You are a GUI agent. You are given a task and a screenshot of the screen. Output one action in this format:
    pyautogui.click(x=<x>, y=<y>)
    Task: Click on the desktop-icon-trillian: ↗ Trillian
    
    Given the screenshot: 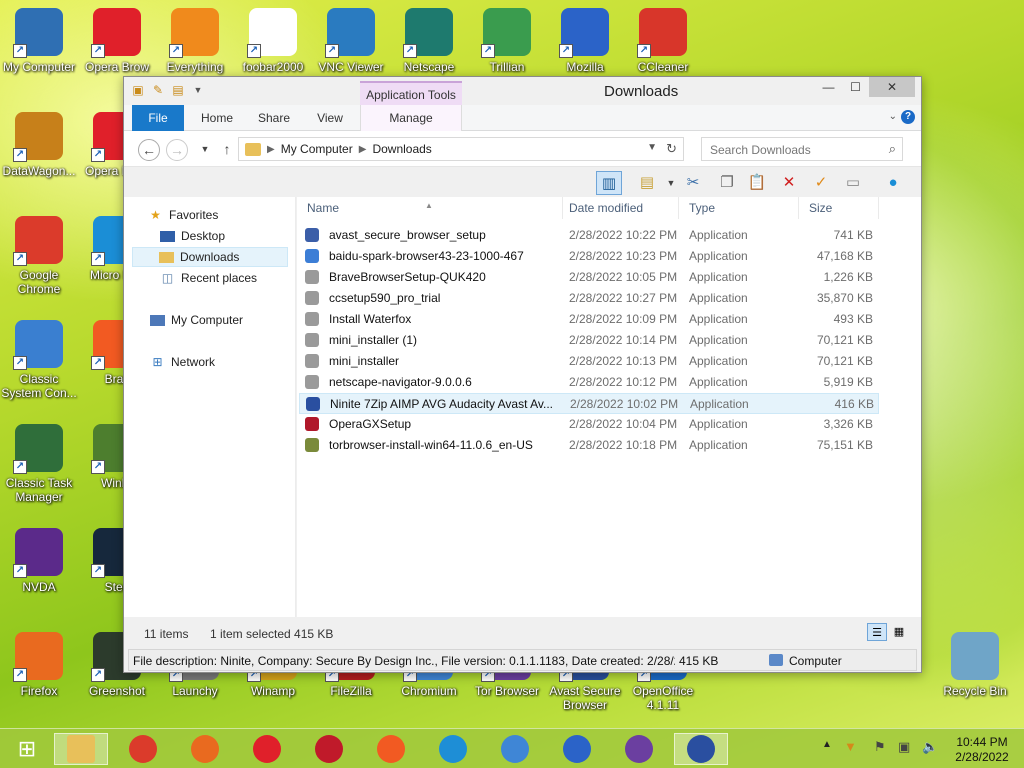 What is the action you would take?
    pyautogui.click(x=507, y=41)
    